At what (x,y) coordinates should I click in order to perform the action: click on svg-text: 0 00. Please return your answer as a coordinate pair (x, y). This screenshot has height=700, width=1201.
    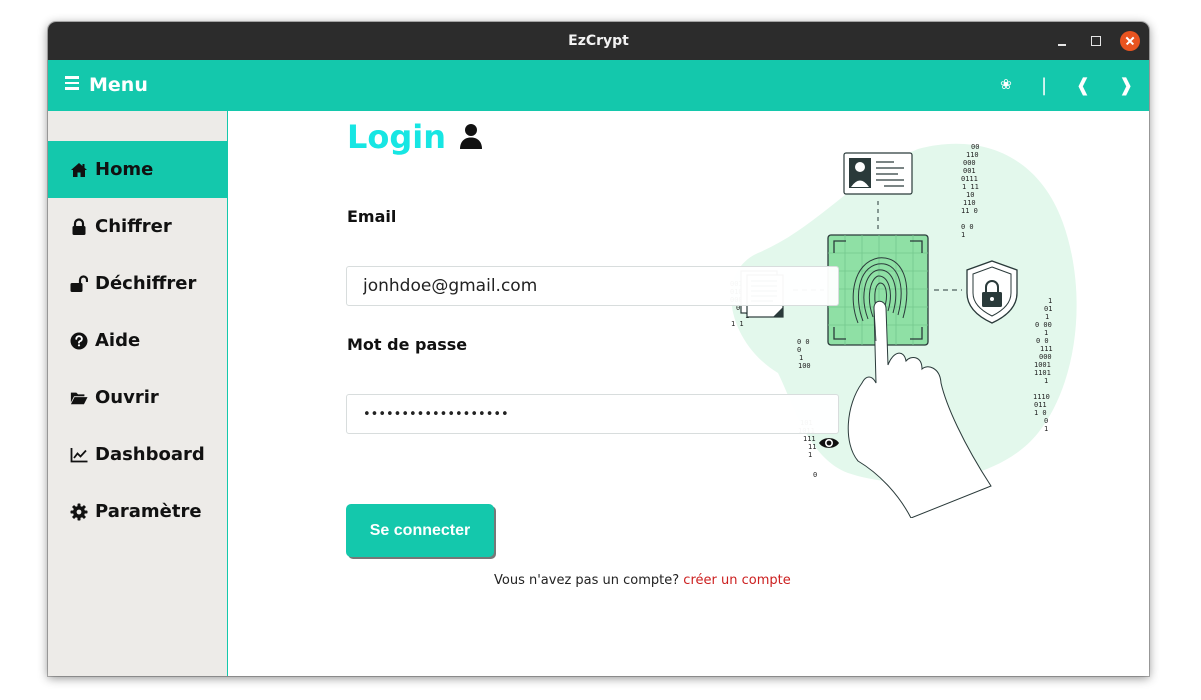
    Looking at the image, I should click on (1043, 325).